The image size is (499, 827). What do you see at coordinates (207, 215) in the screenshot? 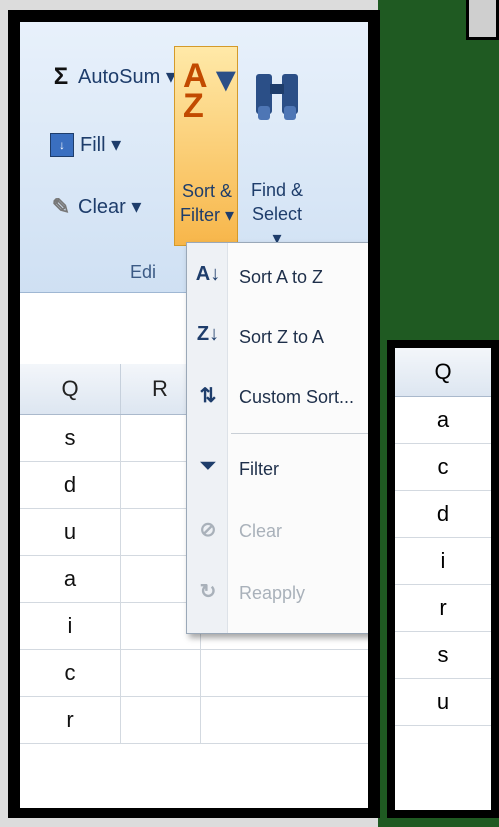
I see `sort-filter-label-line2: Filter ▾` at bounding box center [207, 215].